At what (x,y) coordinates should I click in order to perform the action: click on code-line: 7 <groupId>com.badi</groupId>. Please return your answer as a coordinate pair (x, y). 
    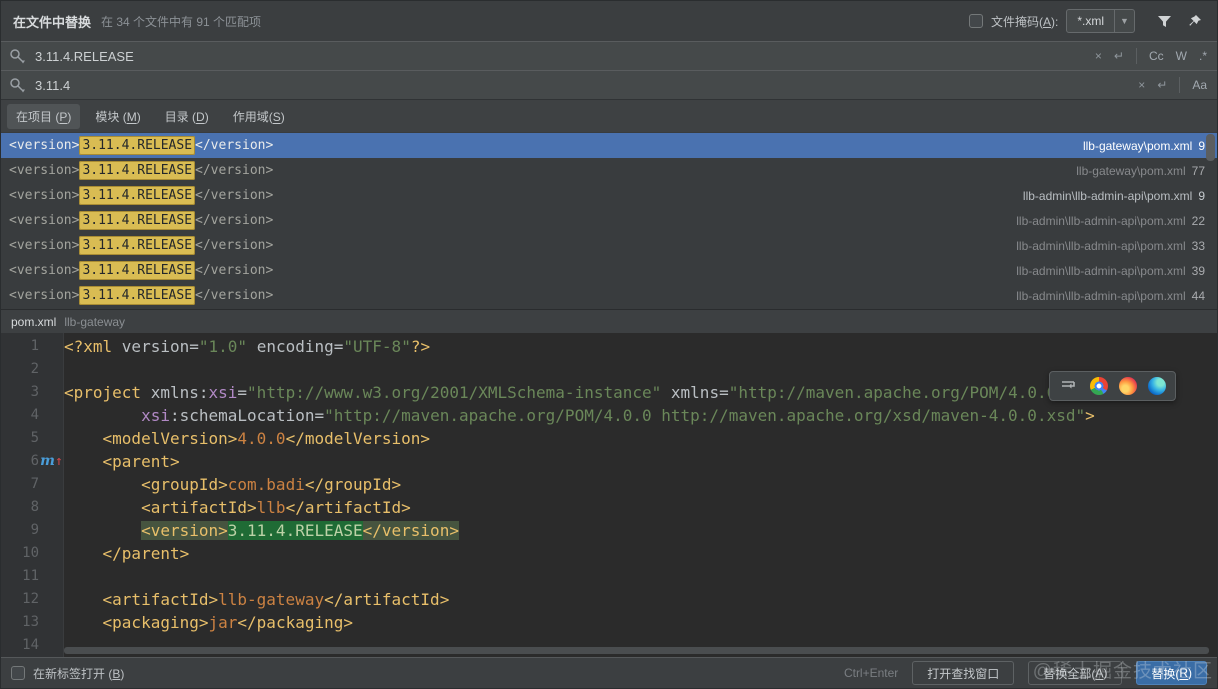
    Looking at the image, I should click on (609, 484).